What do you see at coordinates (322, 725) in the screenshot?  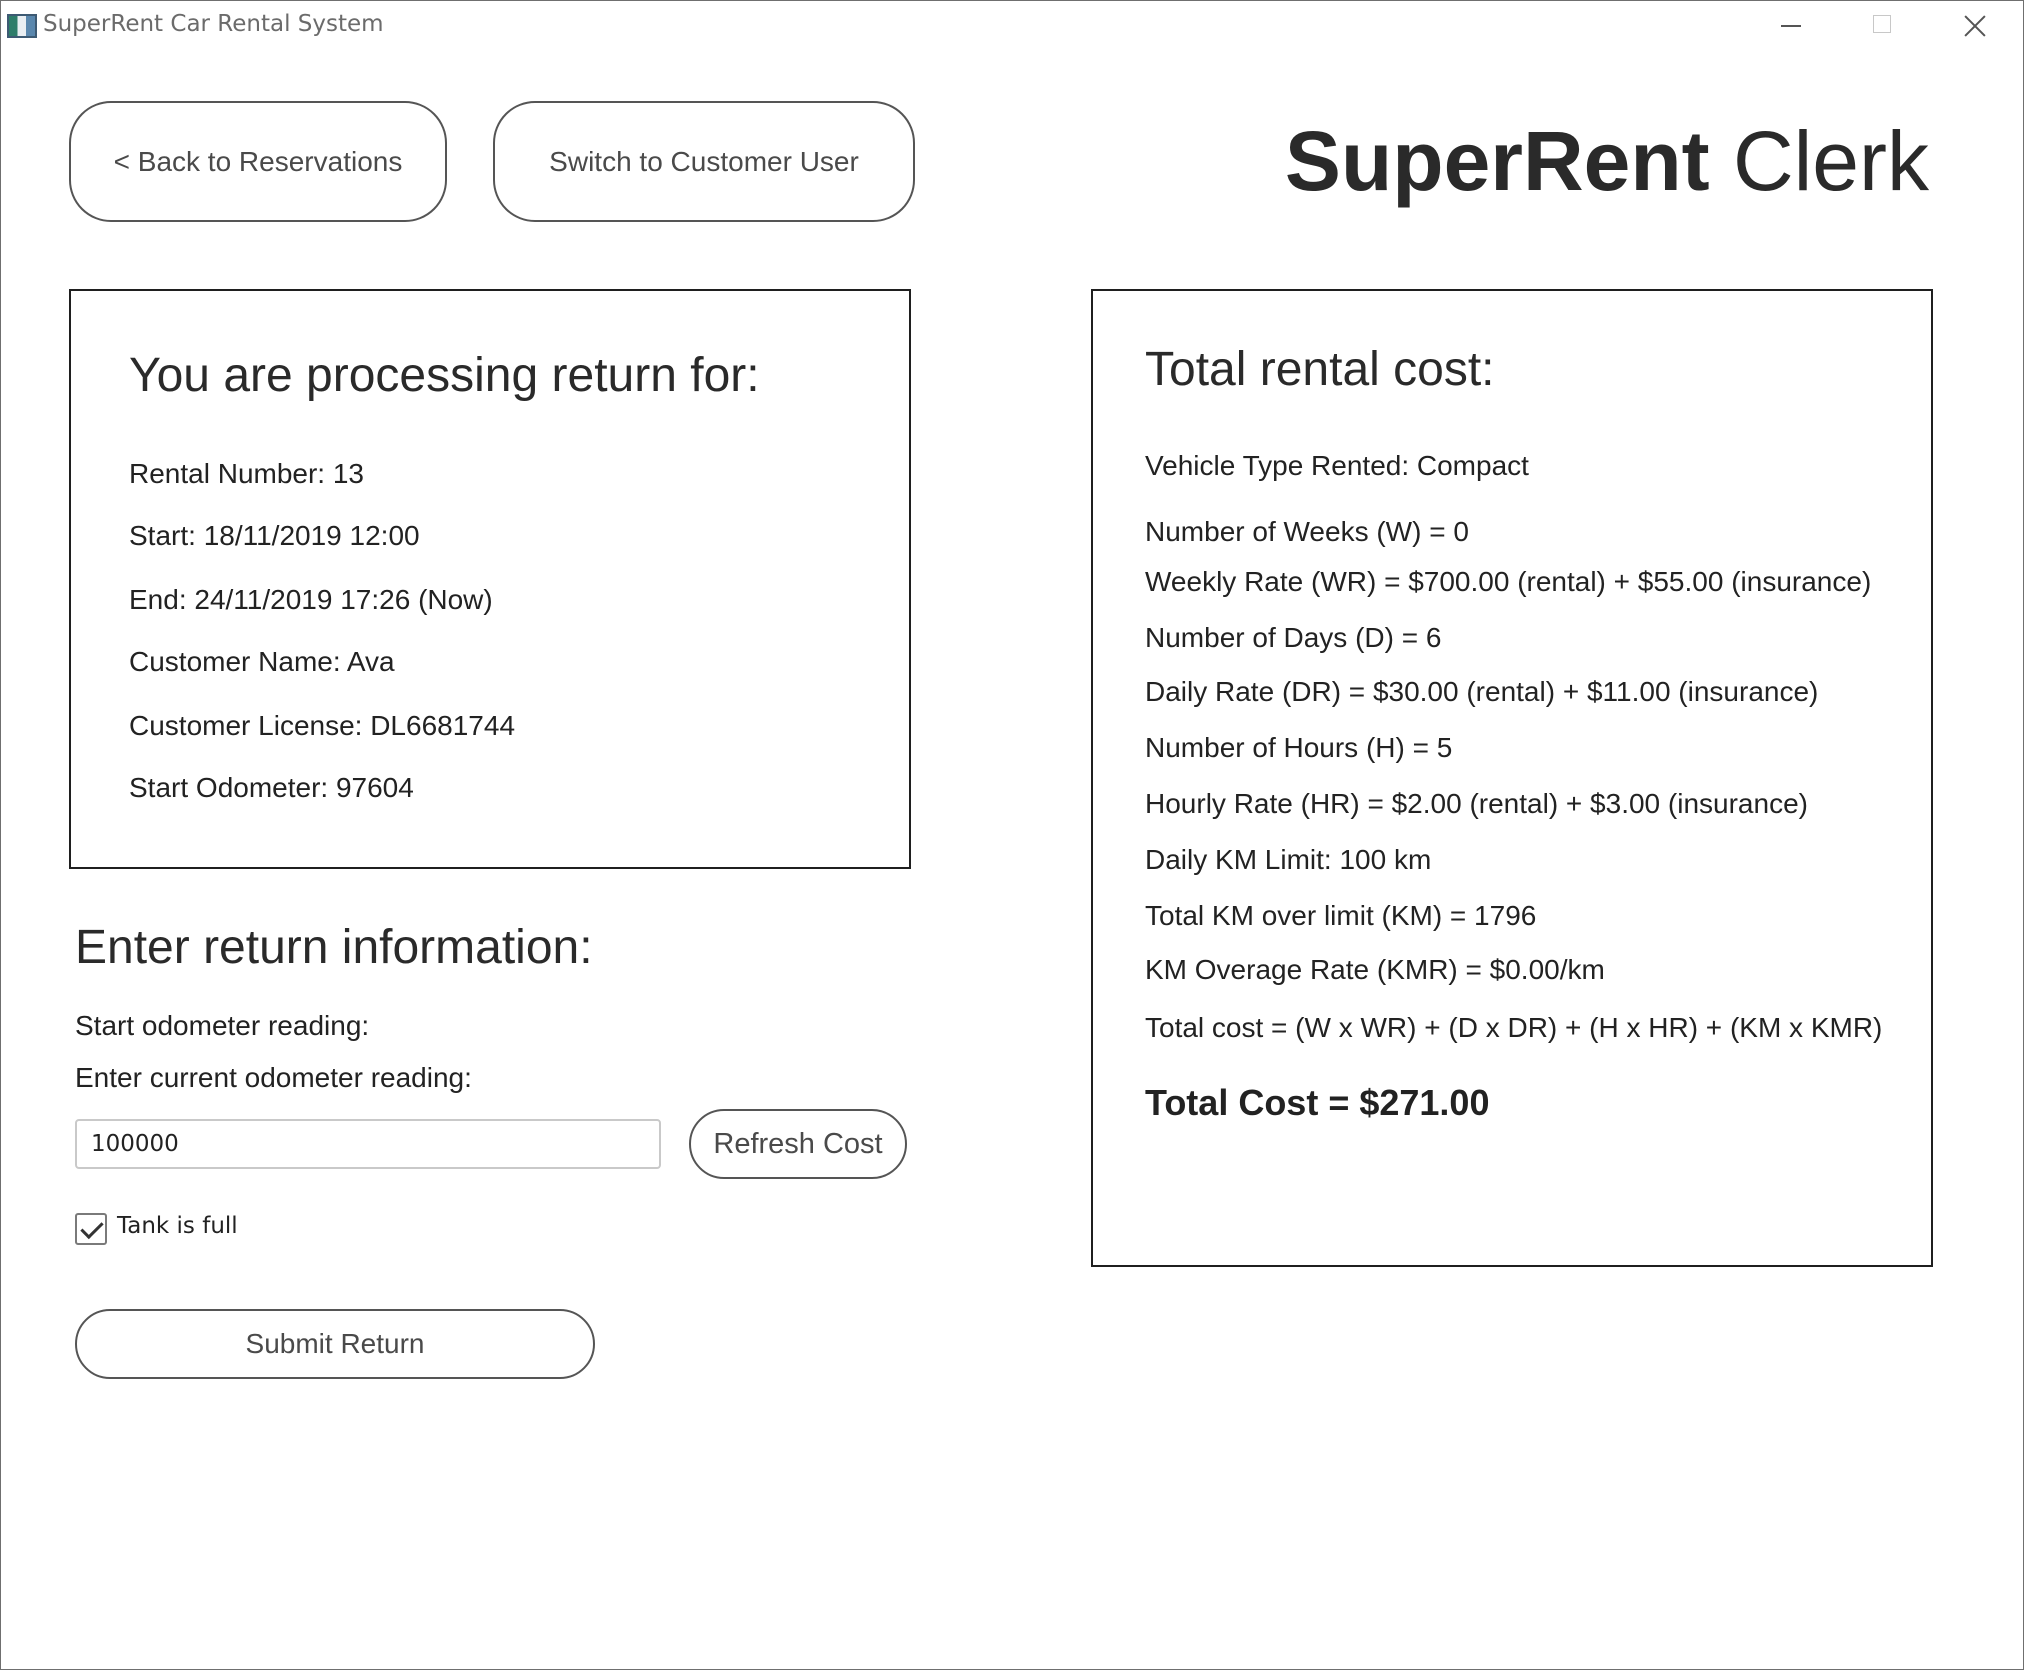 I see `customer-license: Customer License: DL6681744` at bounding box center [322, 725].